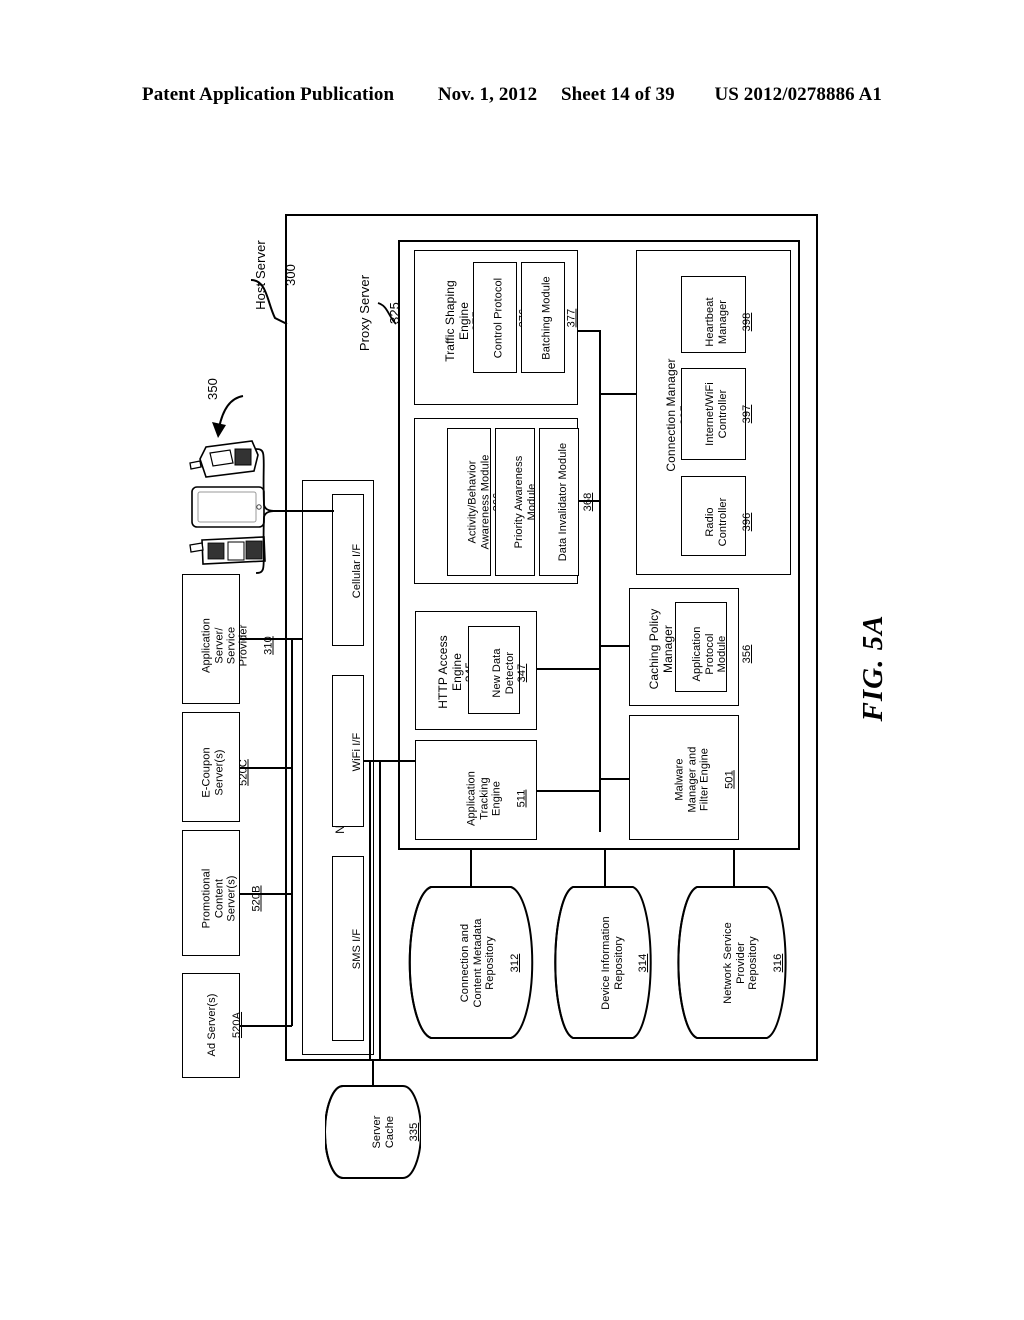  Describe the element at coordinates (614, 779) in the screenshot. I see `connector-bus-to-malware-manager` at that location.